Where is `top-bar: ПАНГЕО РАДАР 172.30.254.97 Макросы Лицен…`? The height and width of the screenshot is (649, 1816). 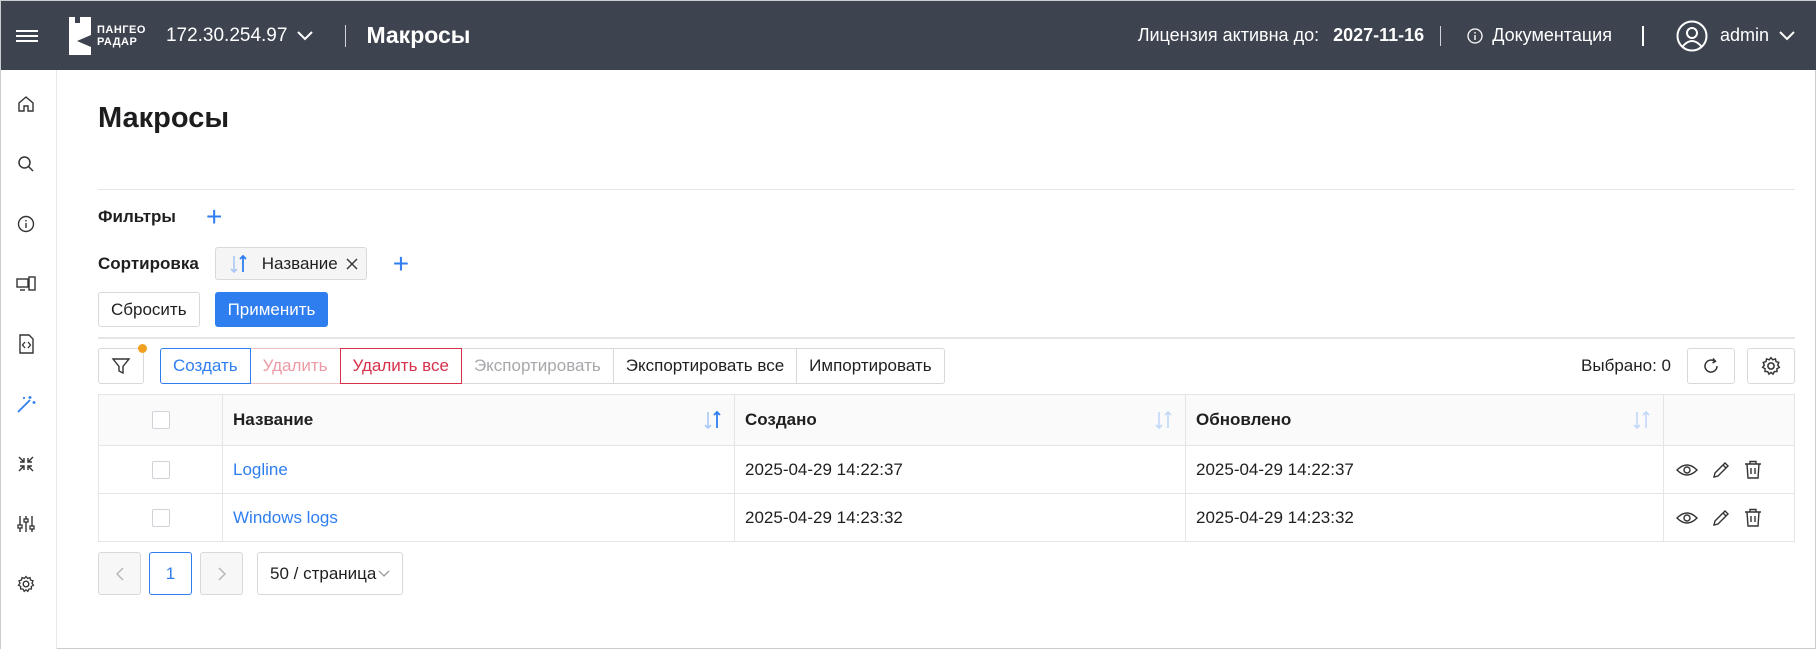
top-bar: ПАНГЕО РАДАР 172.30.254.97 Макросы Лицен… is located at coordinates (908, 35).